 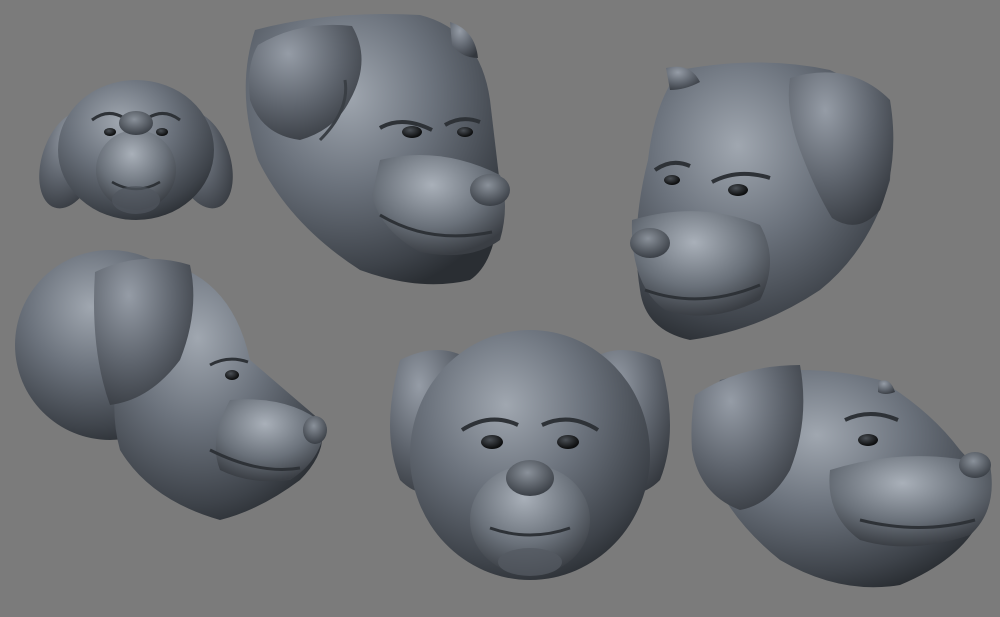 I want to click on dog-head-front-large, so click(x=530, y=455).